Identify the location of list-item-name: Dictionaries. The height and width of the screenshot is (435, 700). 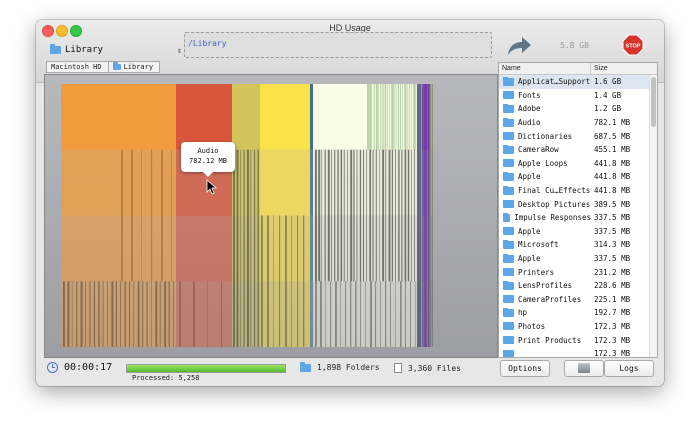
(545, 136).